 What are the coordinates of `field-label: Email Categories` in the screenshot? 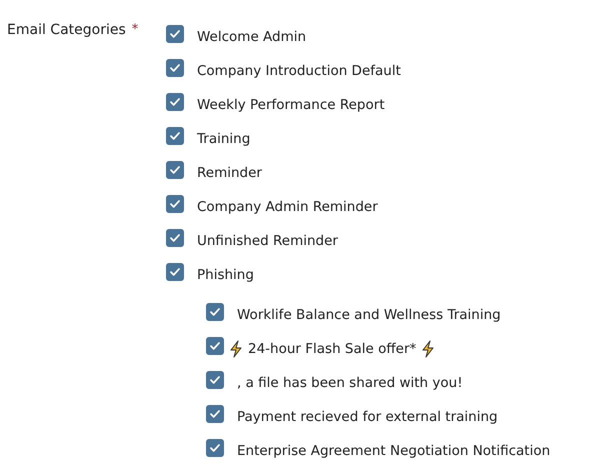 It's located at (66, 31).